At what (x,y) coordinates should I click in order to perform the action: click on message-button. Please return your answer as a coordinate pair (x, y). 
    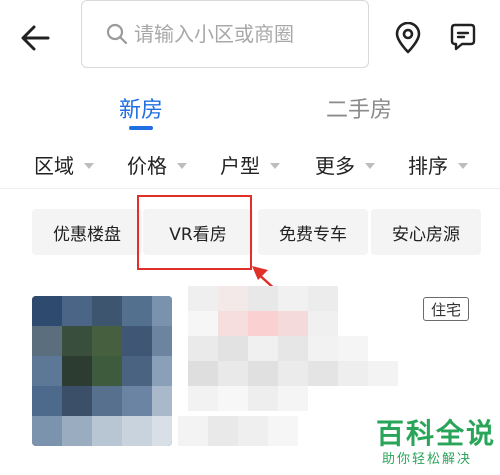
    Looking at the image, I should click on (463, 37).